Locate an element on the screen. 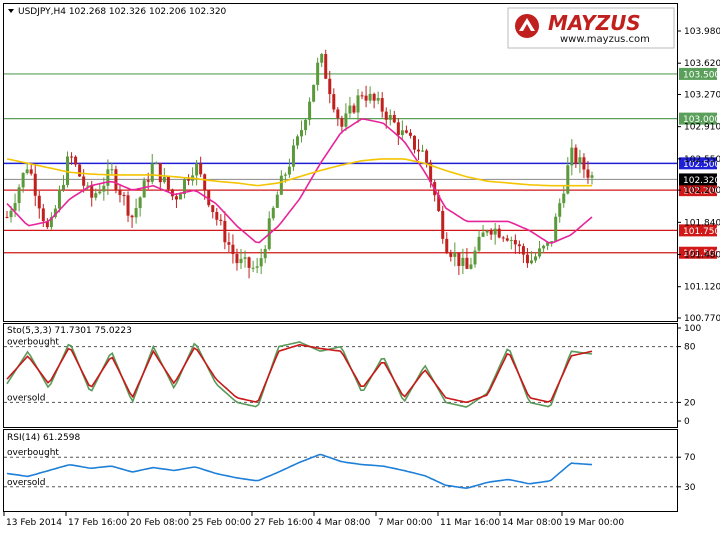 The image size is (720, 535). current-price-label: 102.320 is located at coordinates (699, 179).